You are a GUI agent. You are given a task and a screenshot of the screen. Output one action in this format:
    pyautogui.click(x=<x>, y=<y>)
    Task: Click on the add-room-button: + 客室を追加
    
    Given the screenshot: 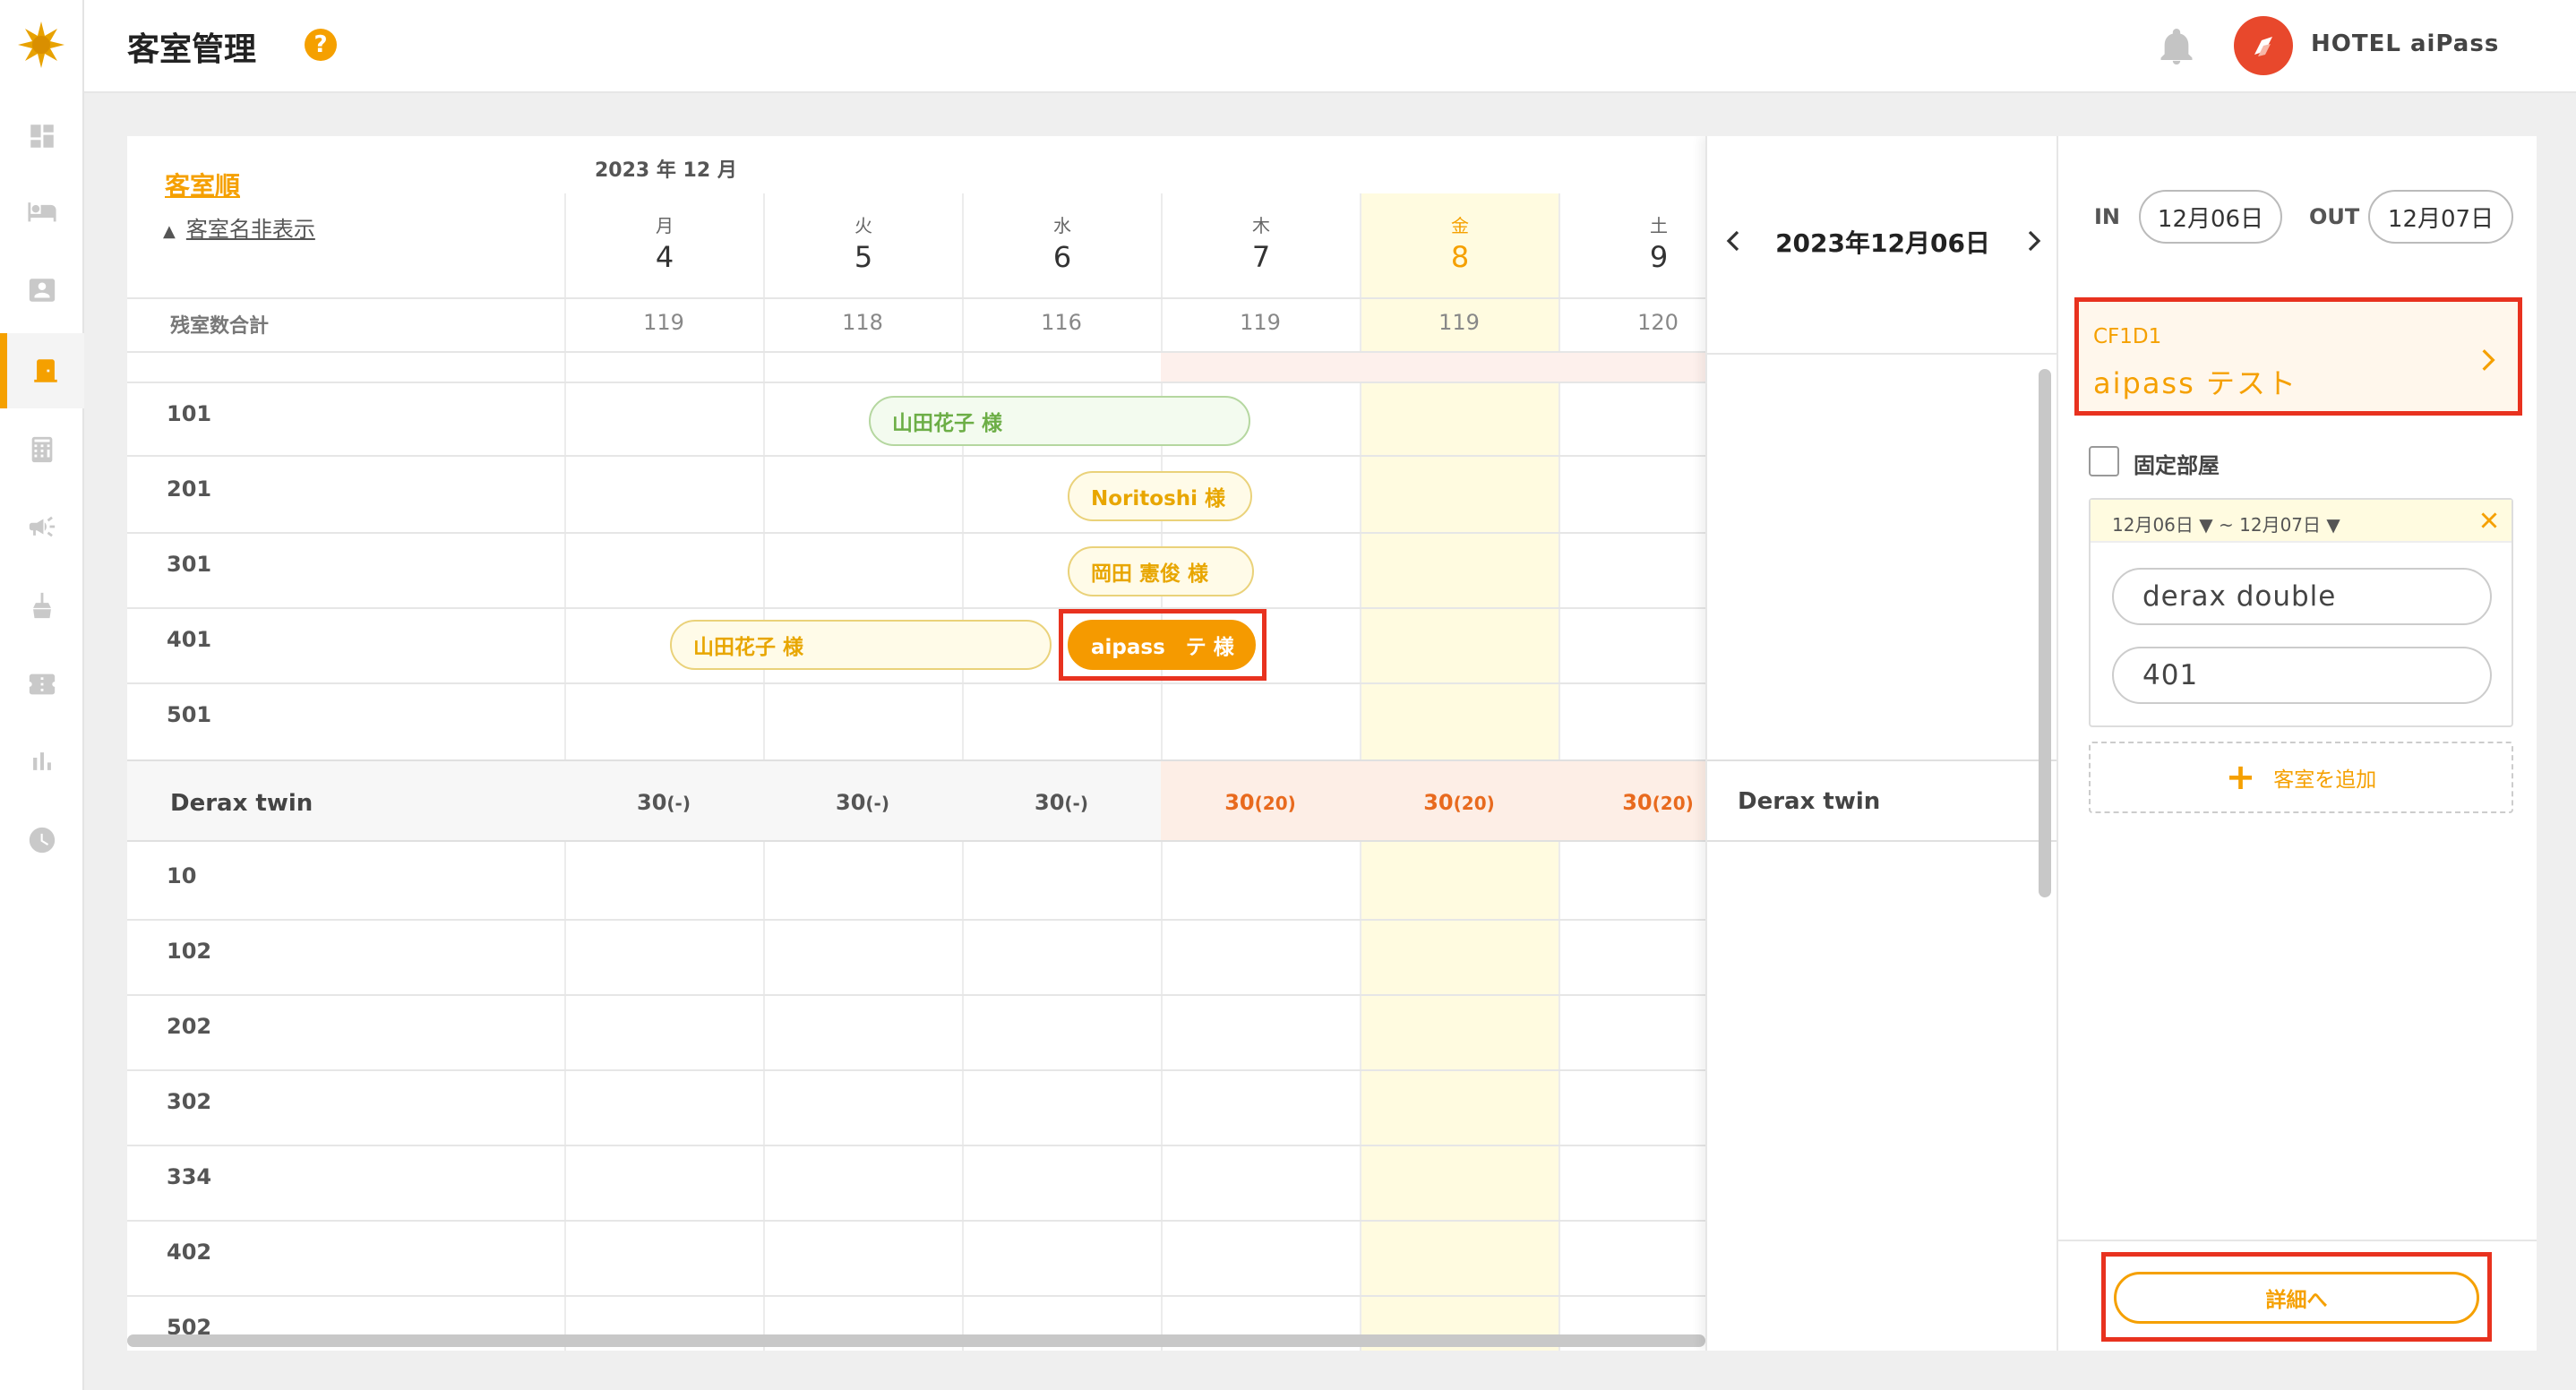 What is the action you would take?
    pyautogui.click(x=2301, y=778)
    